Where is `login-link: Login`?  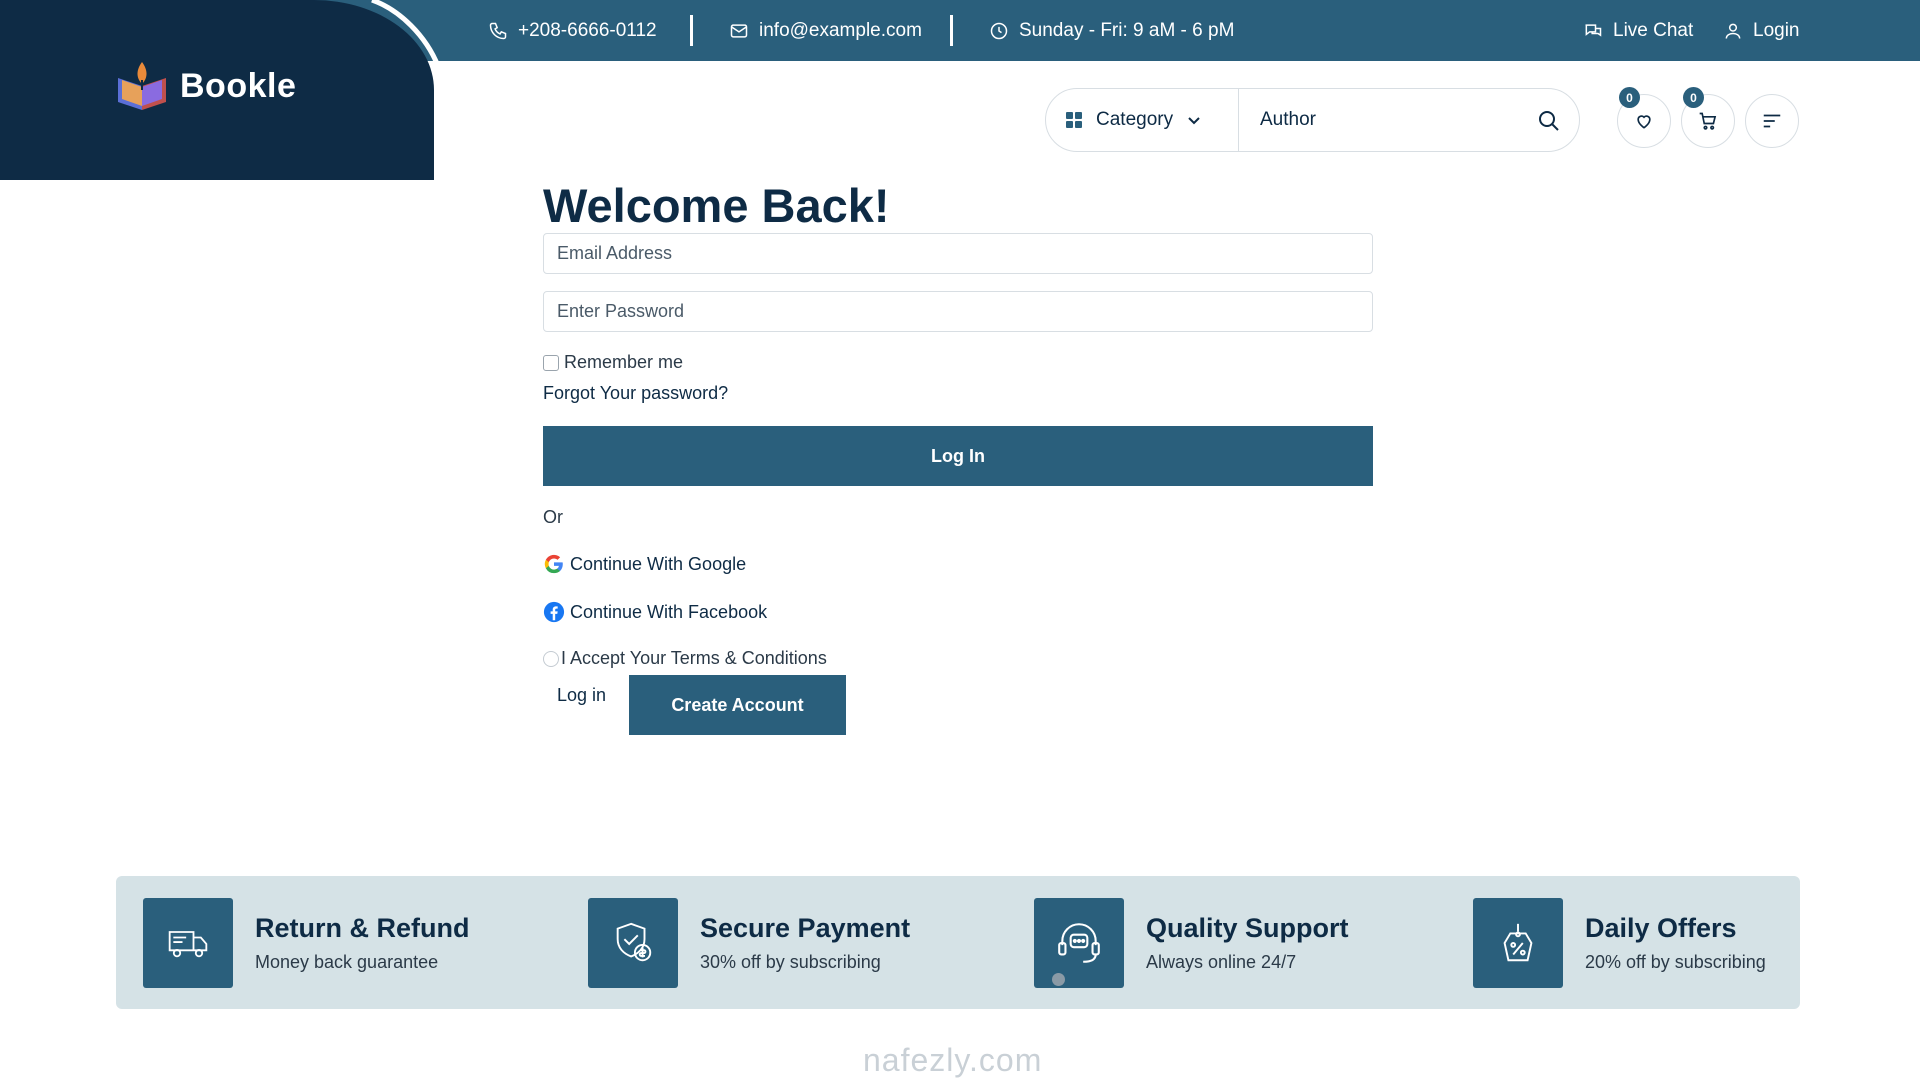
login-link: Login is located at coordinates (1761, 30).